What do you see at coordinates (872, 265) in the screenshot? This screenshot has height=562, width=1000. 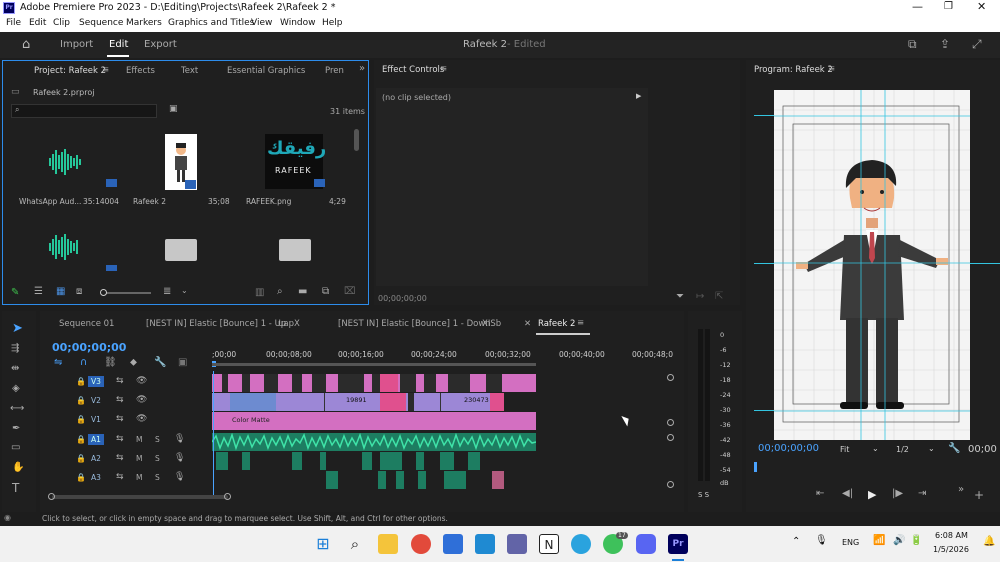 I see `video-preview` at bounding box center [872, 265].